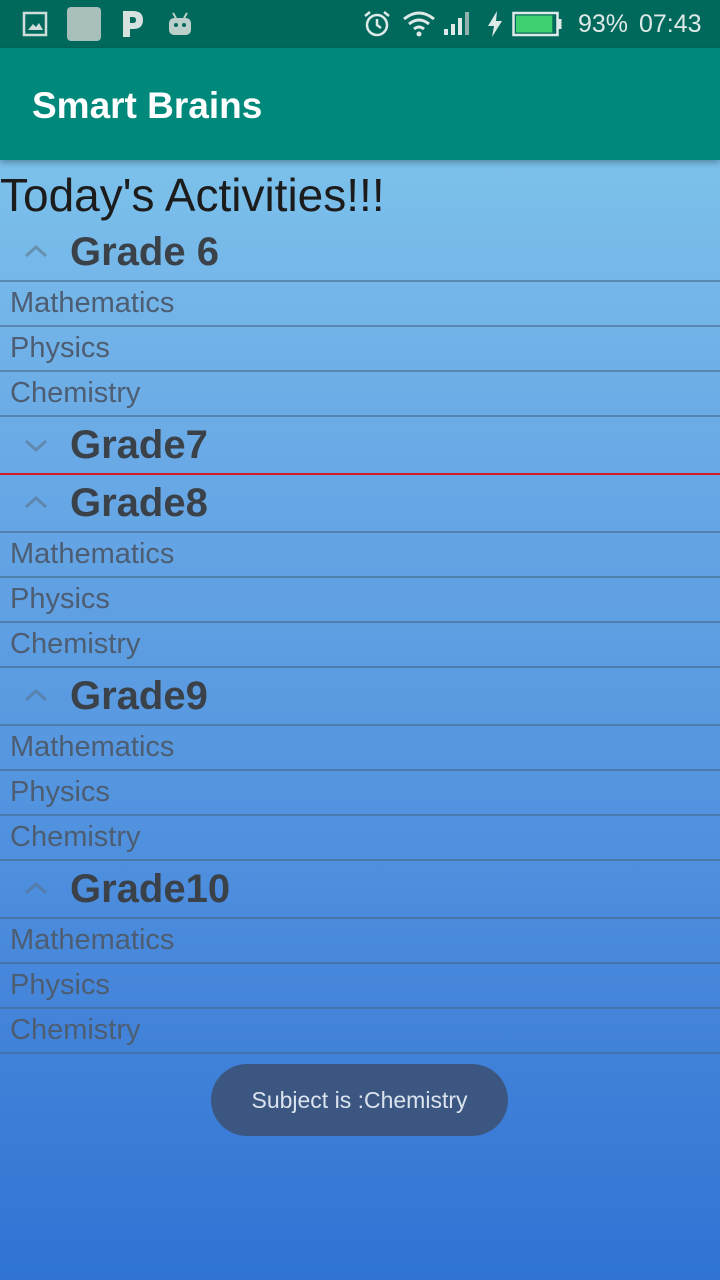 This screenshot has height=1280, width=720. What do you see at coordinates (147, 105) in the screenshot?
I see `app-title: Smart Brains` at bounding box center [147, 105].